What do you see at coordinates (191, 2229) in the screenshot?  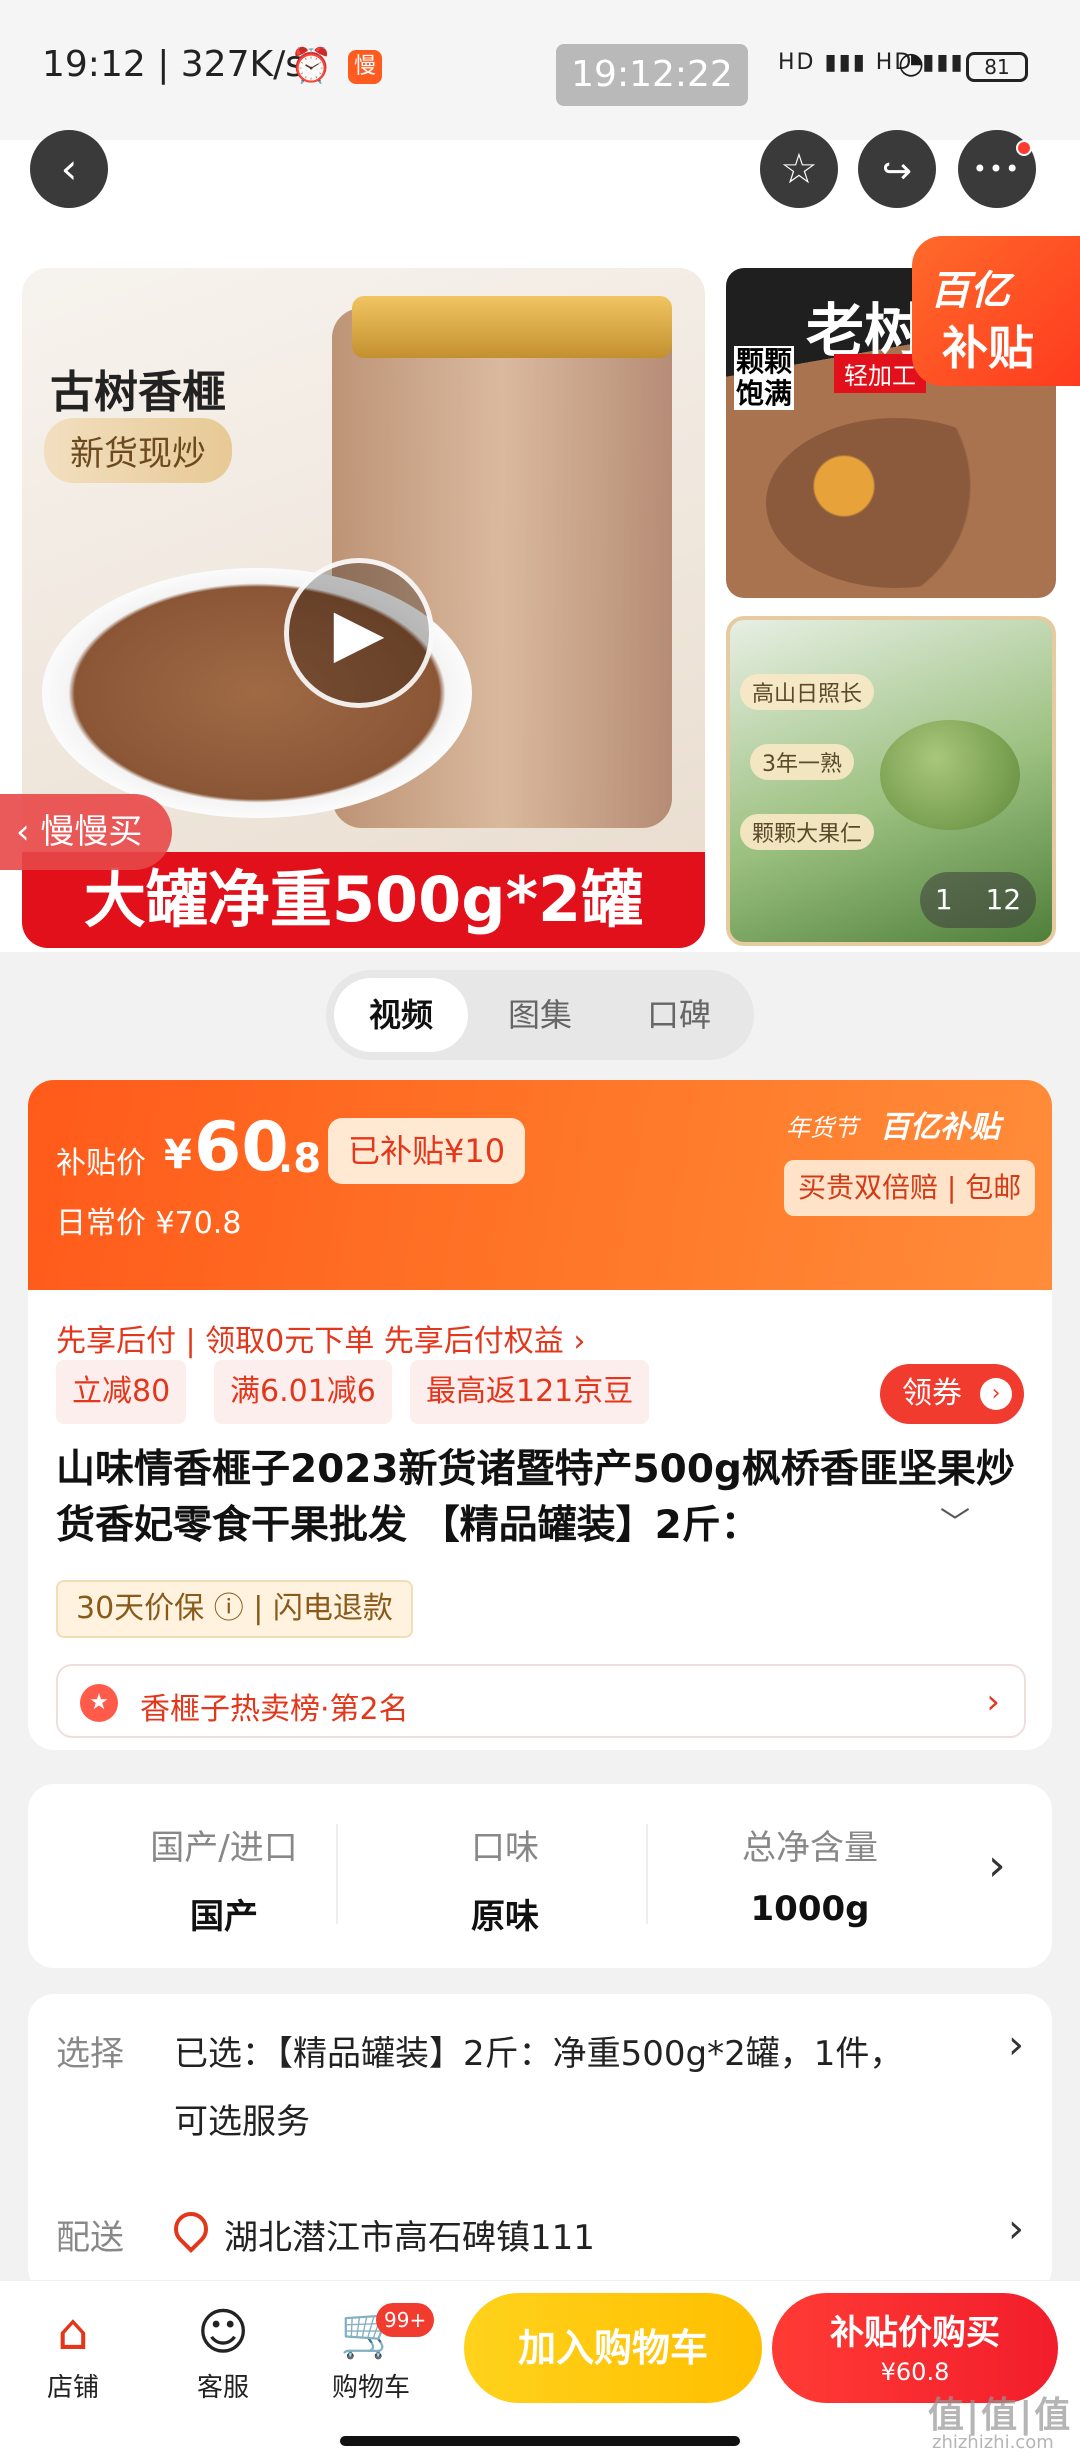 I see `location-pin-icon` at bounding box center [191, 2229].